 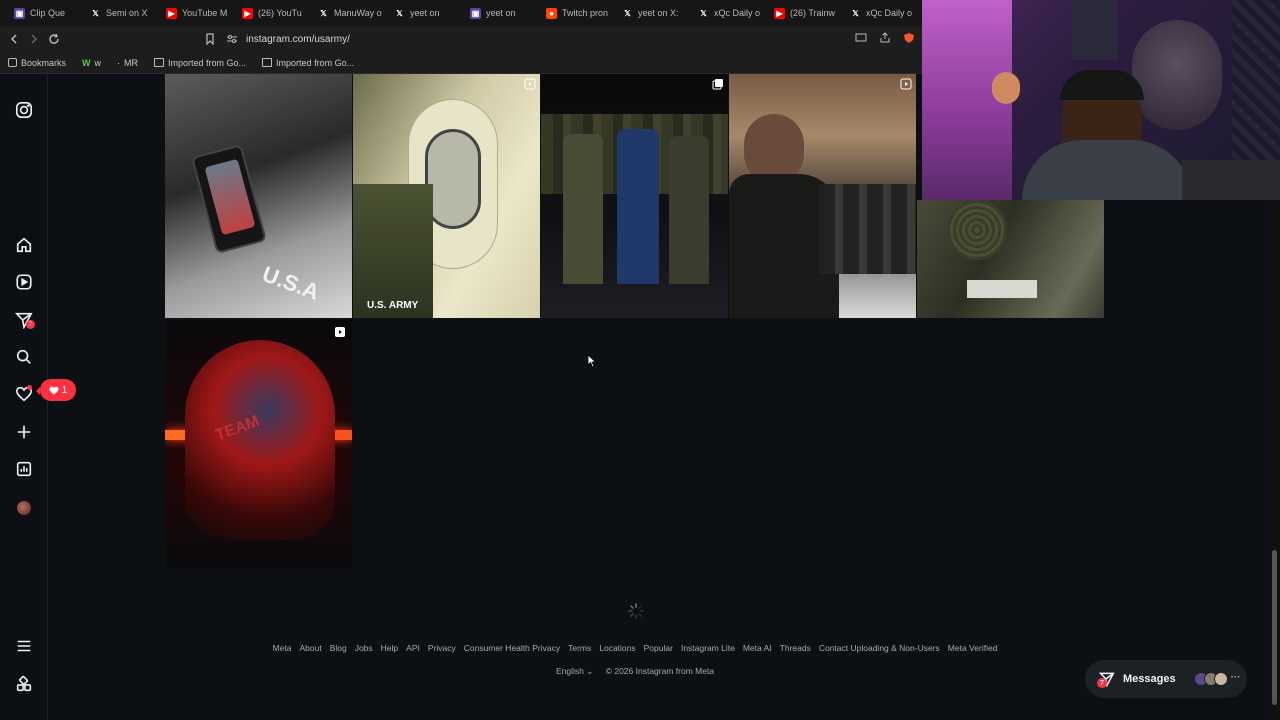 I want to click on footer-meta: English ⌄ © 2026 Instagram from Meta, so click(x=635, y=671).